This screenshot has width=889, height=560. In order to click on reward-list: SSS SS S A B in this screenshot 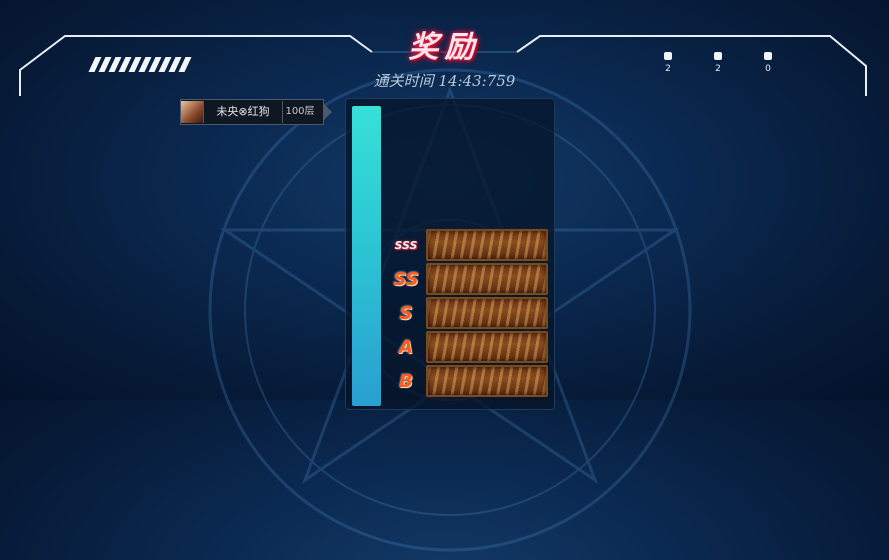, I will do `click(469, 313)`.